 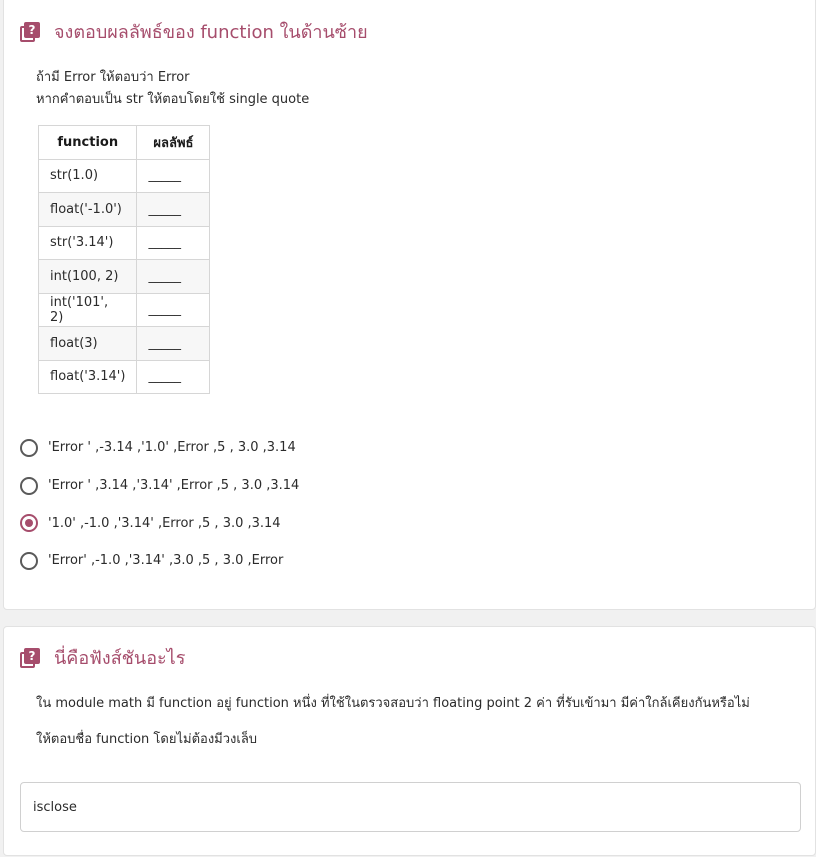 What do you see at coordinates (87, 343) in the screenshot?
I see `function-cell: float(3)` at bounding box center [87, 343].